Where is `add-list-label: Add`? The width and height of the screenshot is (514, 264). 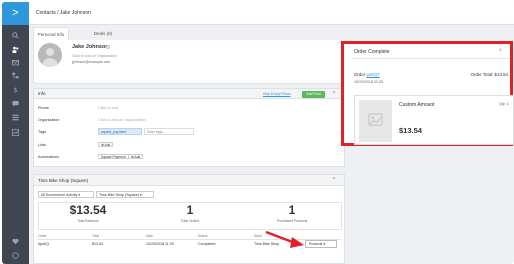
add-list-label: Add is located at coordinates (107, 145).